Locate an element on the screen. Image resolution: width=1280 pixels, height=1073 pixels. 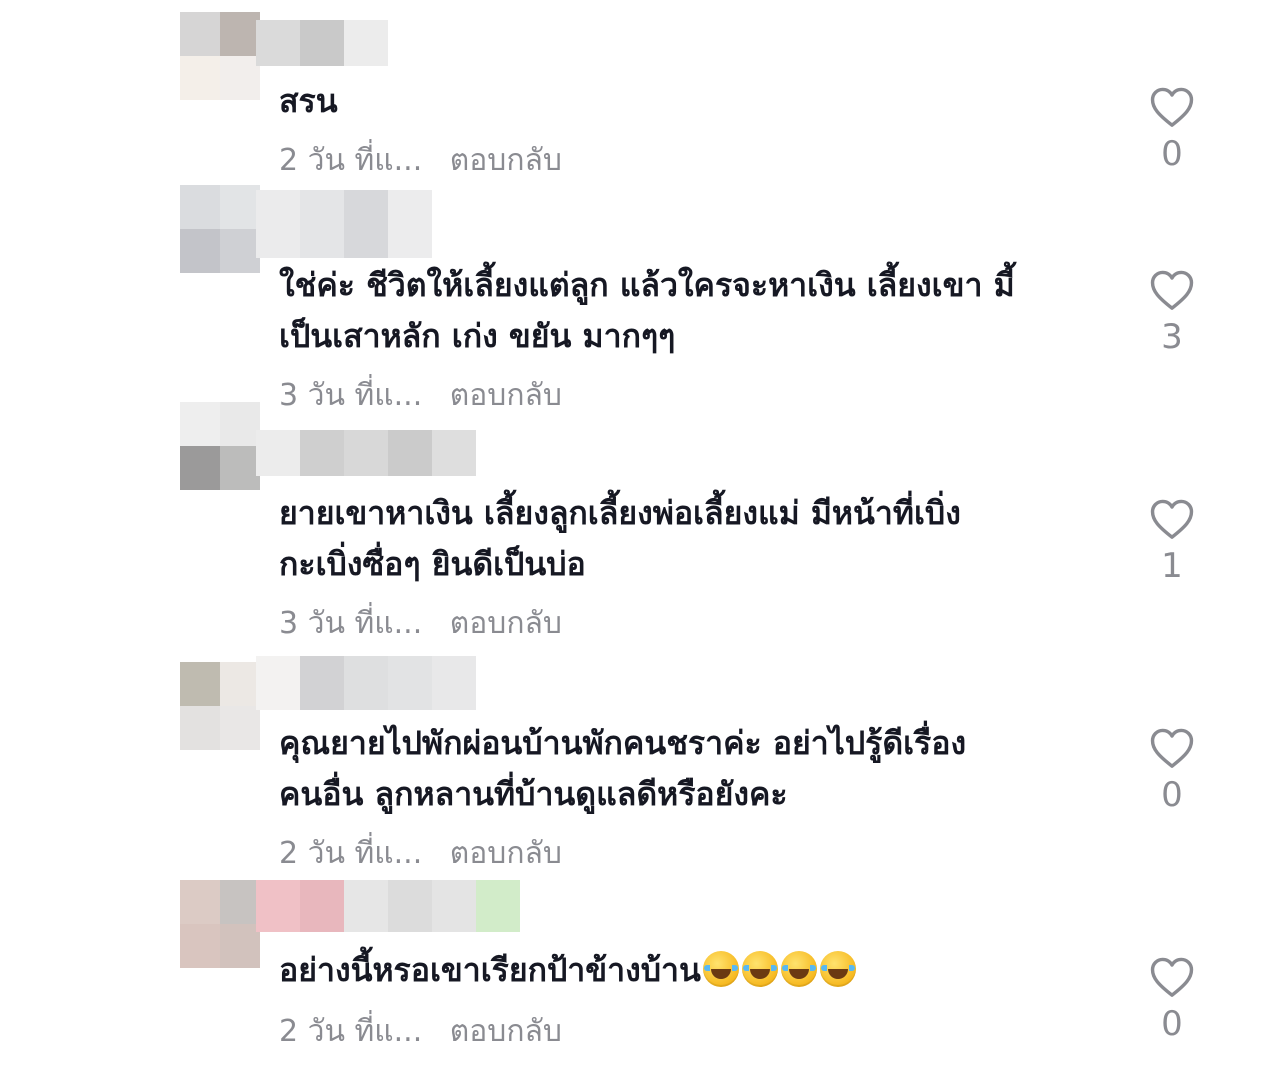
emoji-group is located at coordinates (780, 969).